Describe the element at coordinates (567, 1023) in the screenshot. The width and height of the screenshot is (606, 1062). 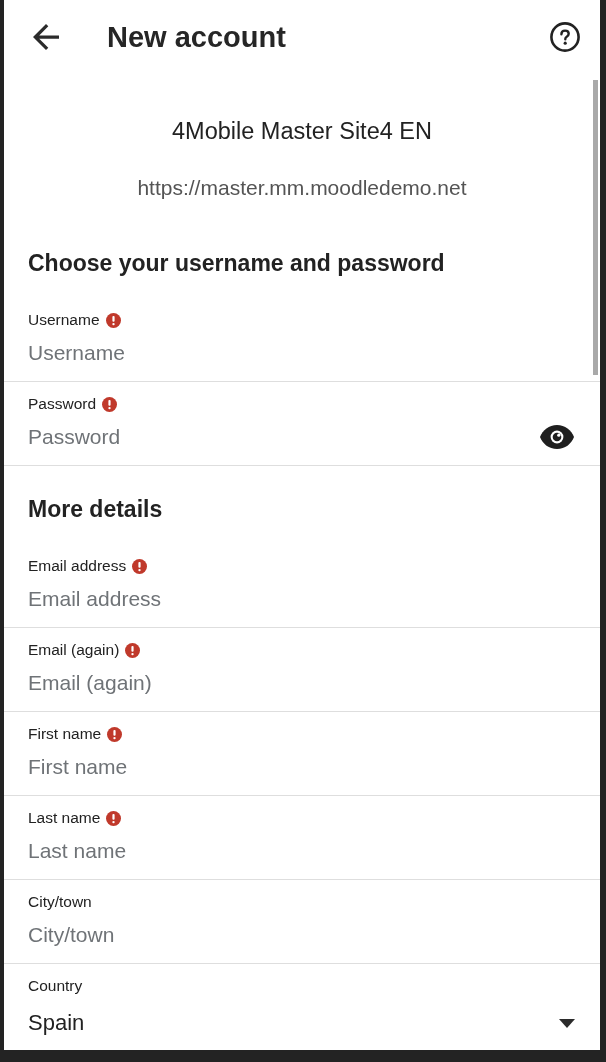
I see `caret-icon` at that location.